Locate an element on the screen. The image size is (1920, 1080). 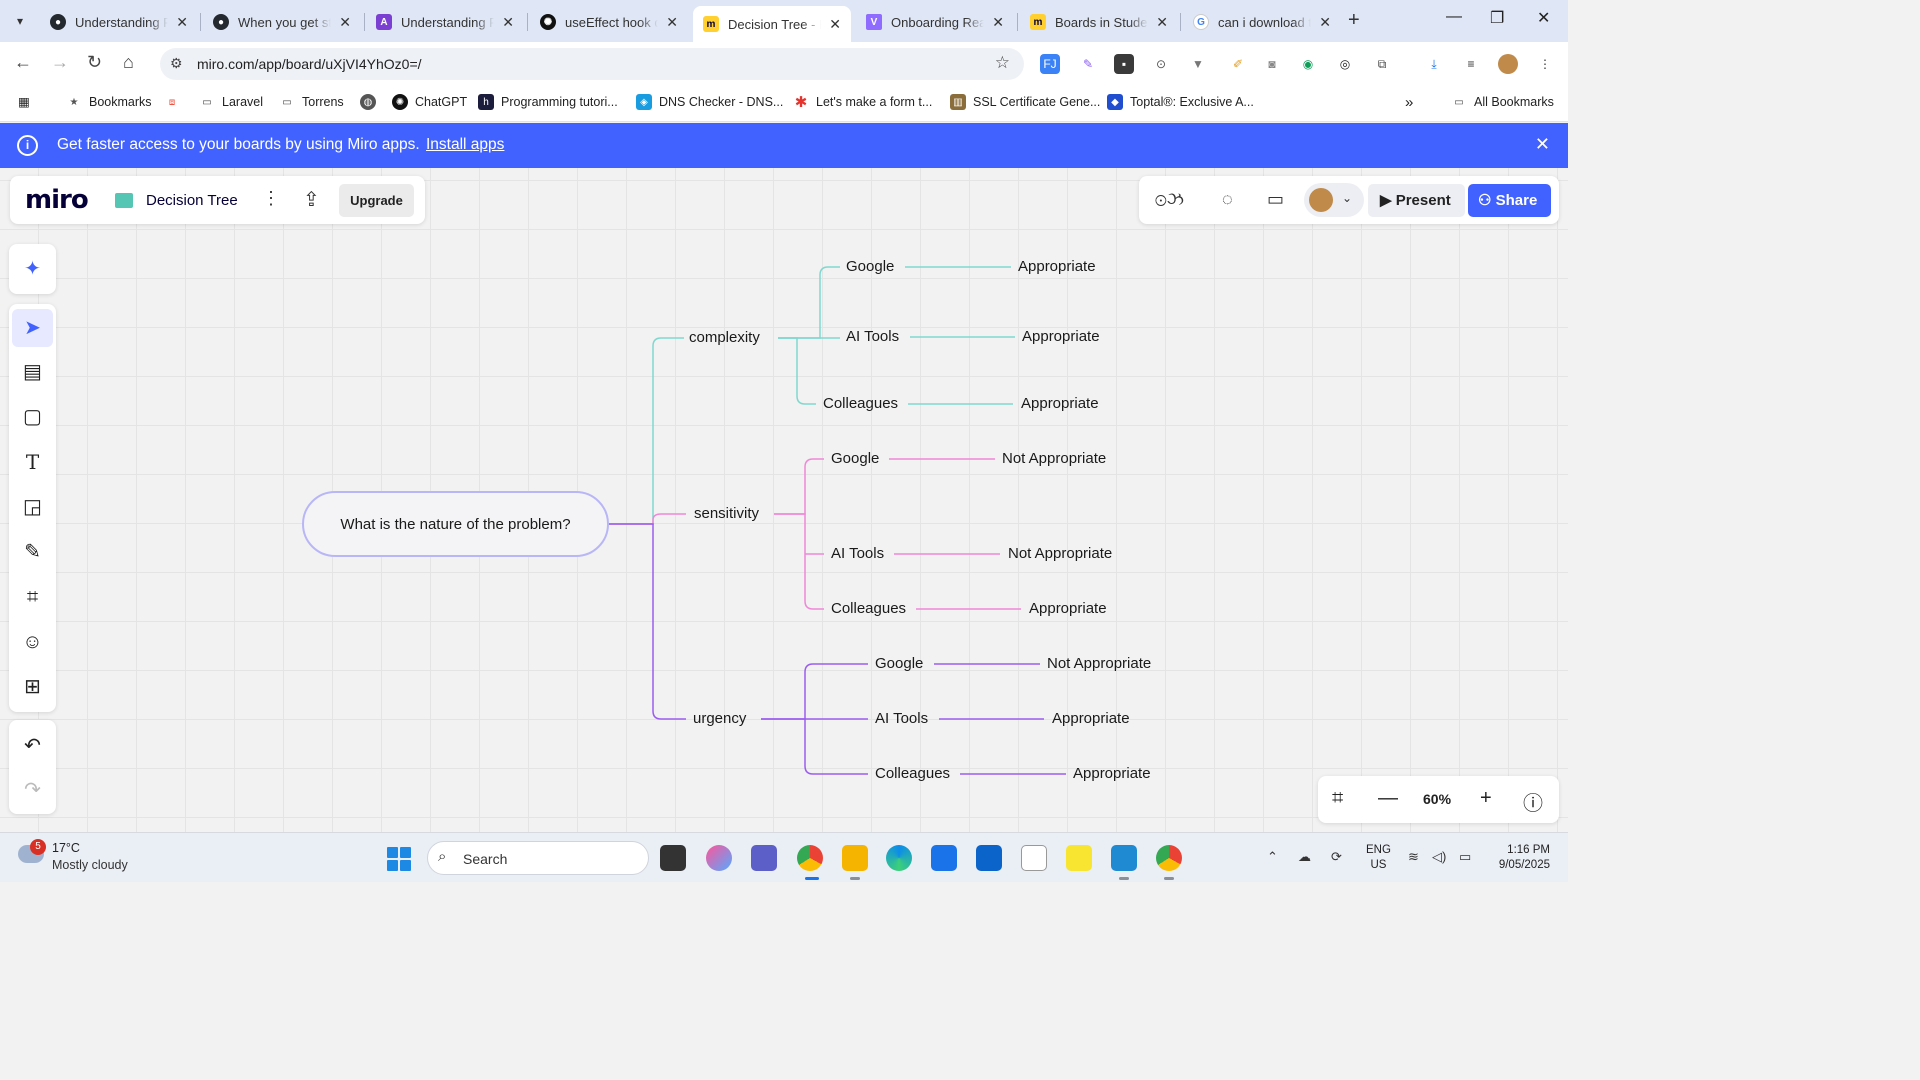
more-apps-icon: ⊞ is located at coordinates (32, 687).